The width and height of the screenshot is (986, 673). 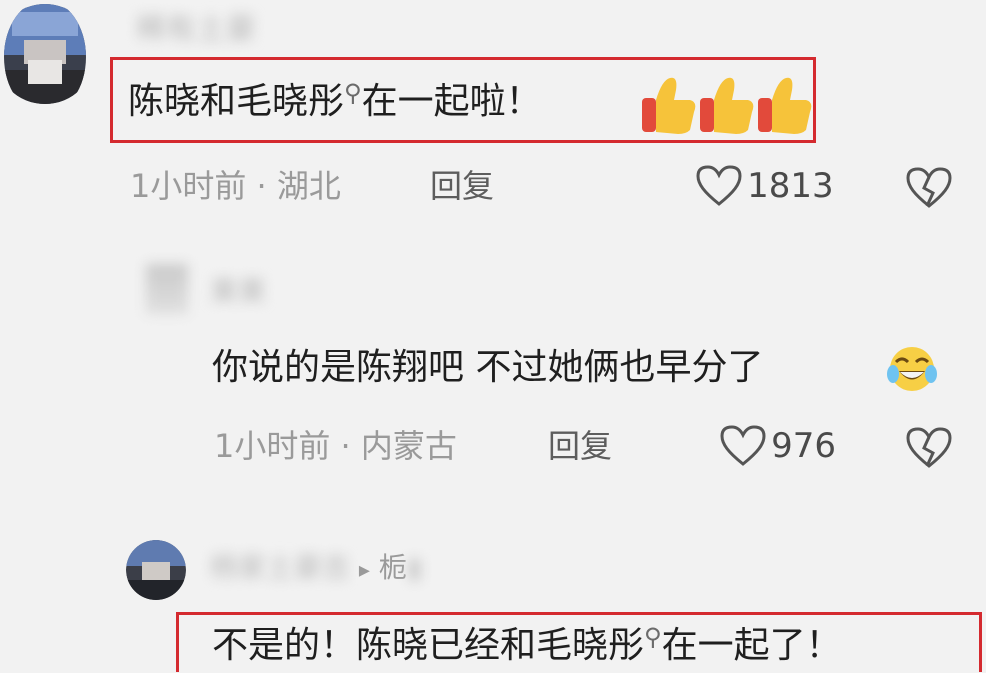 I want to click on comment-meta: 1小时前 · 湖北, so click(x=235, y=186).